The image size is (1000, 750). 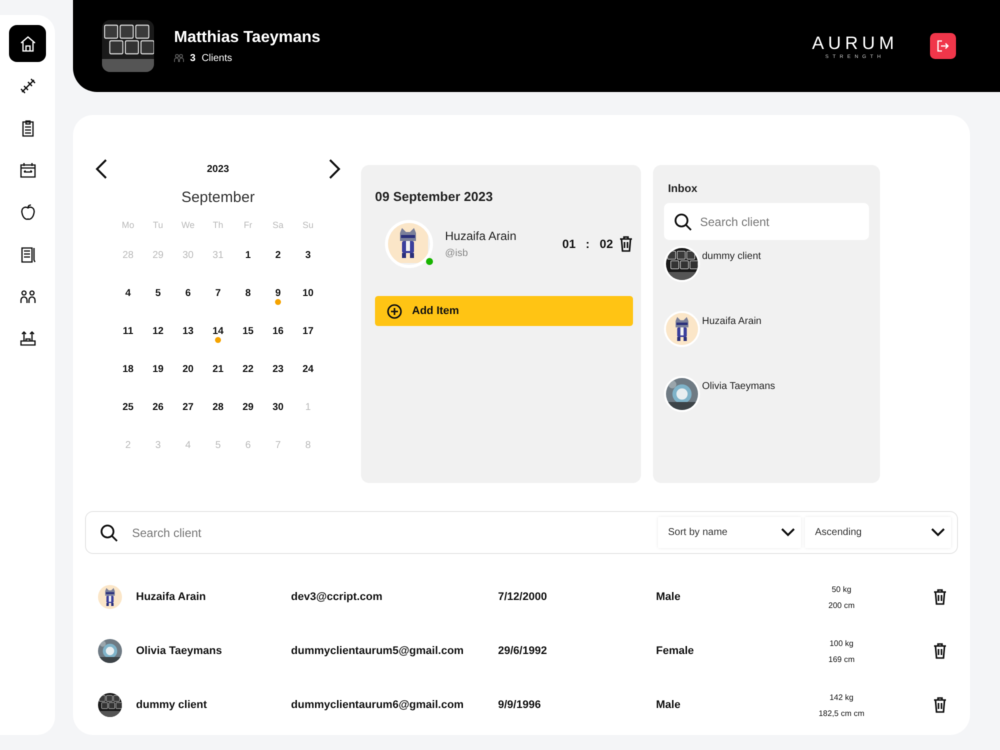 What do you see at coordinates (128, 225) in the screenshot?
I see `weekday-label: Mo` at bounding box center [128, 225].